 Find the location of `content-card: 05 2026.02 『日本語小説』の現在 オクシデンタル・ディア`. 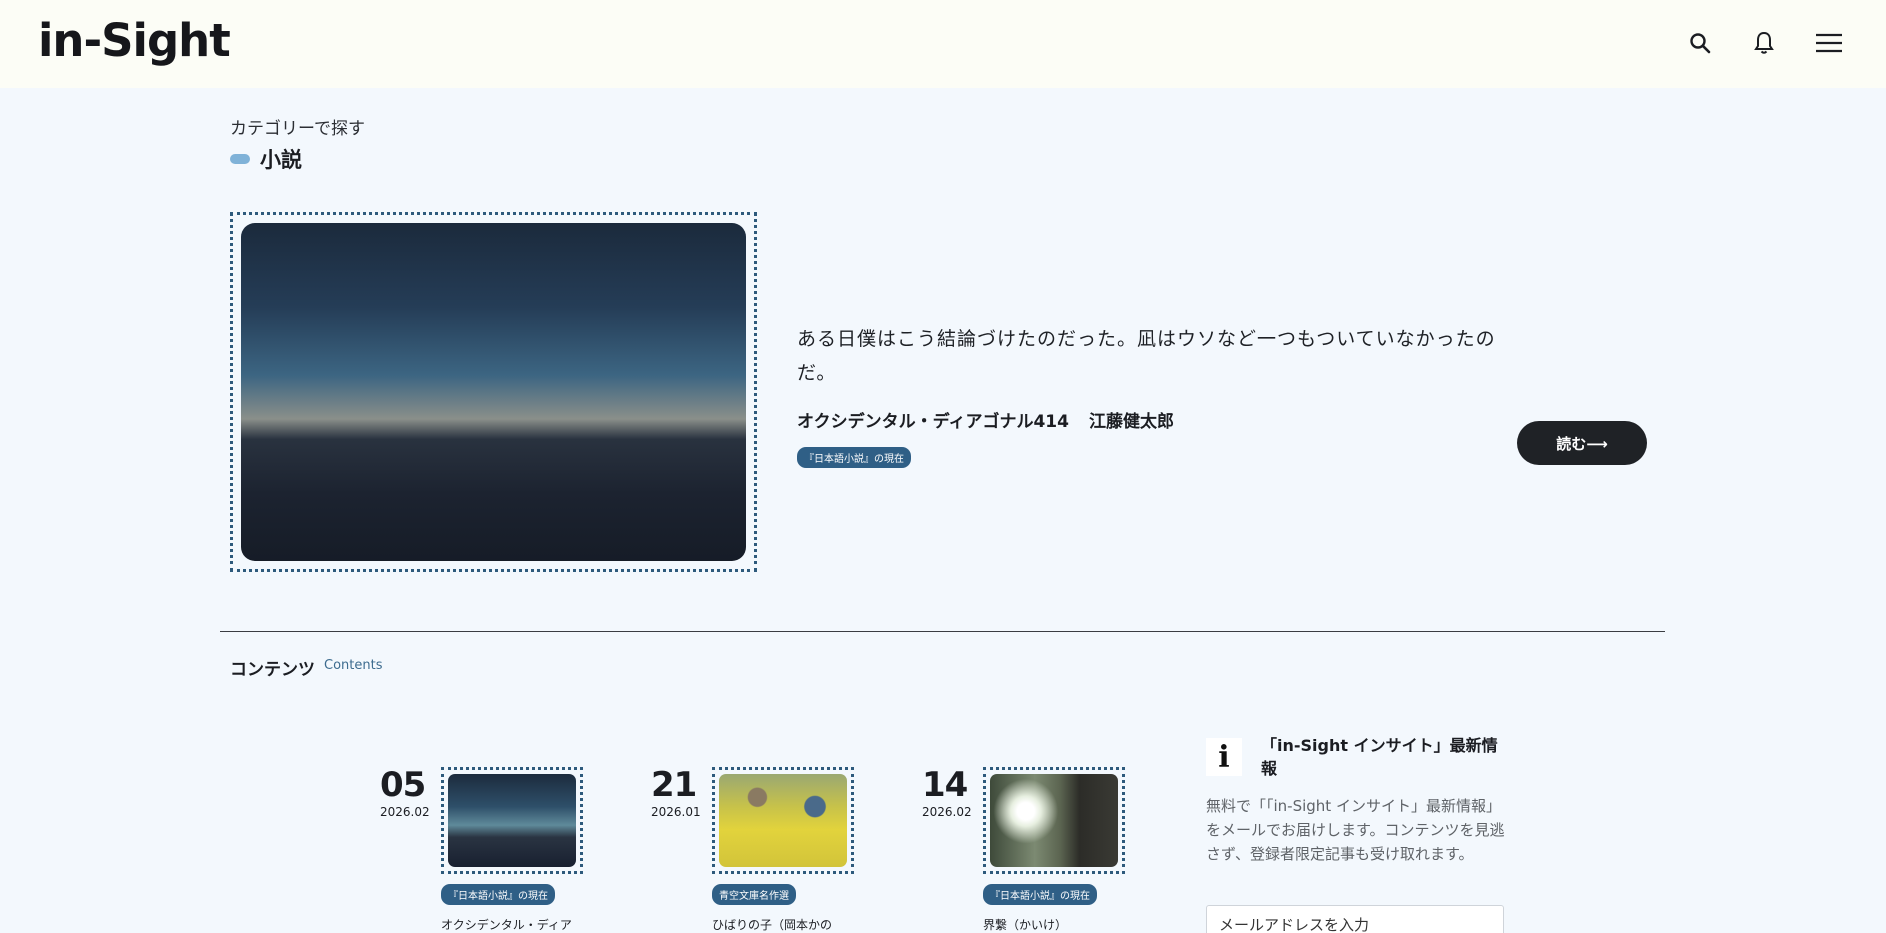

content-card: 05 2026.02 『日本語小説』の現在 オクシデンタル・ディア is located at coordinates (510, 849).